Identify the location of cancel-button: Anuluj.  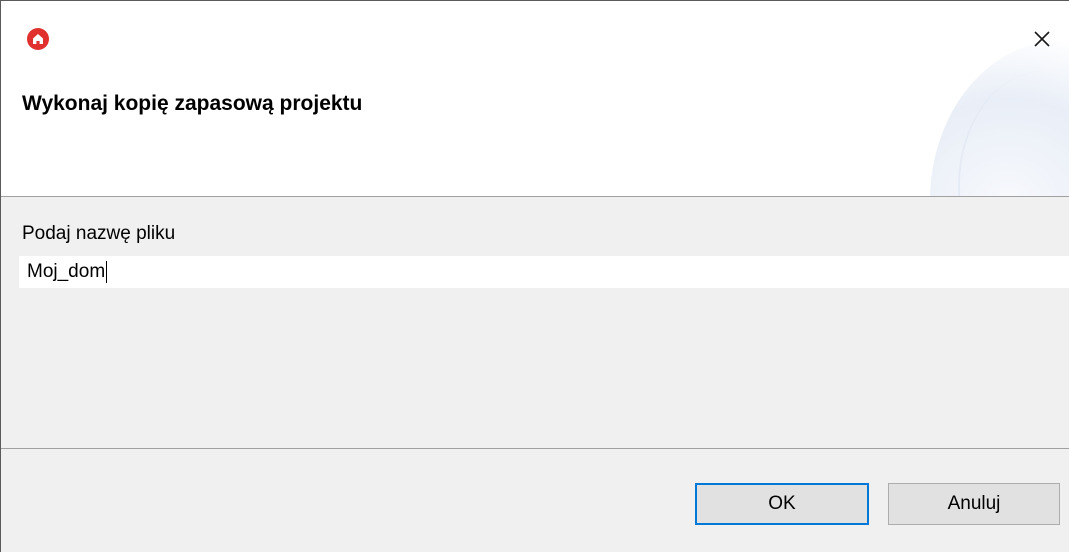
(974, 504).